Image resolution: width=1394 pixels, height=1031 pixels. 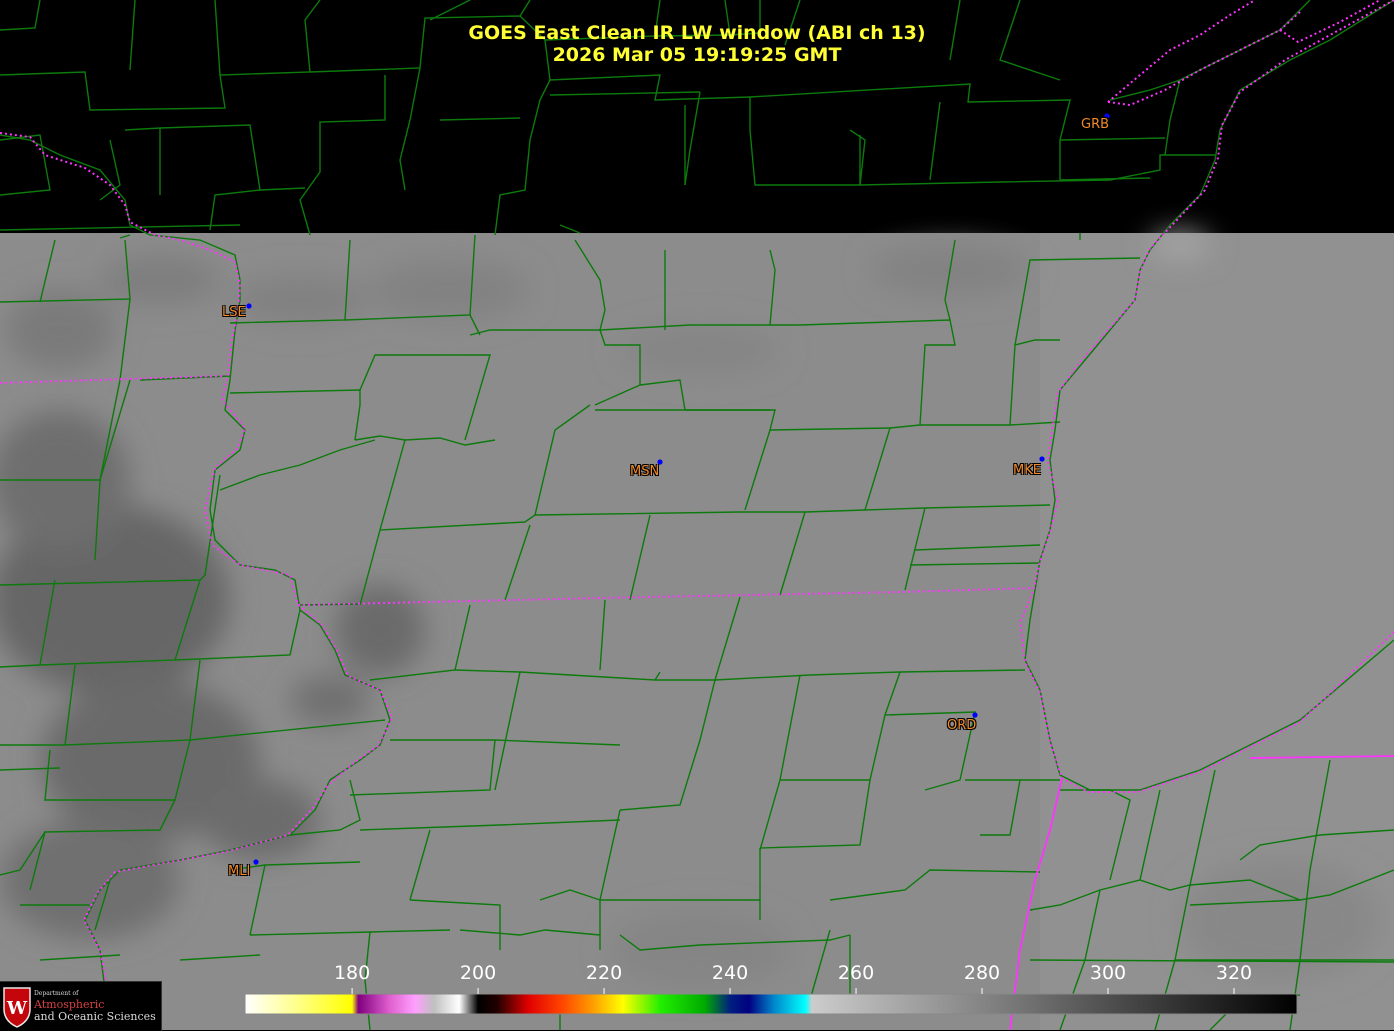 I want to click on colorbar-gradient, so click(x=771, y=1004).